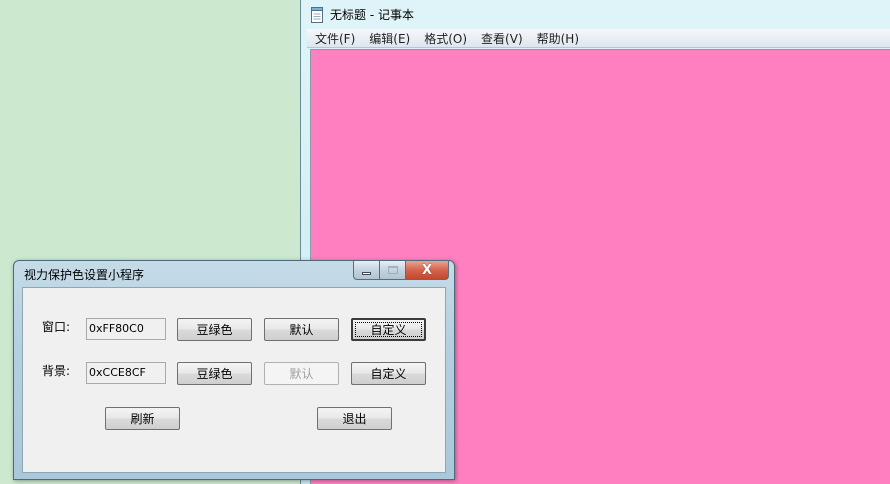 The width and height of the screenshot is (890, 484). What do you see at coordinates (126, 373) in the screenshot?
I see `background-color-value: 0xCCE8CF` at bounding box center [126, 373].